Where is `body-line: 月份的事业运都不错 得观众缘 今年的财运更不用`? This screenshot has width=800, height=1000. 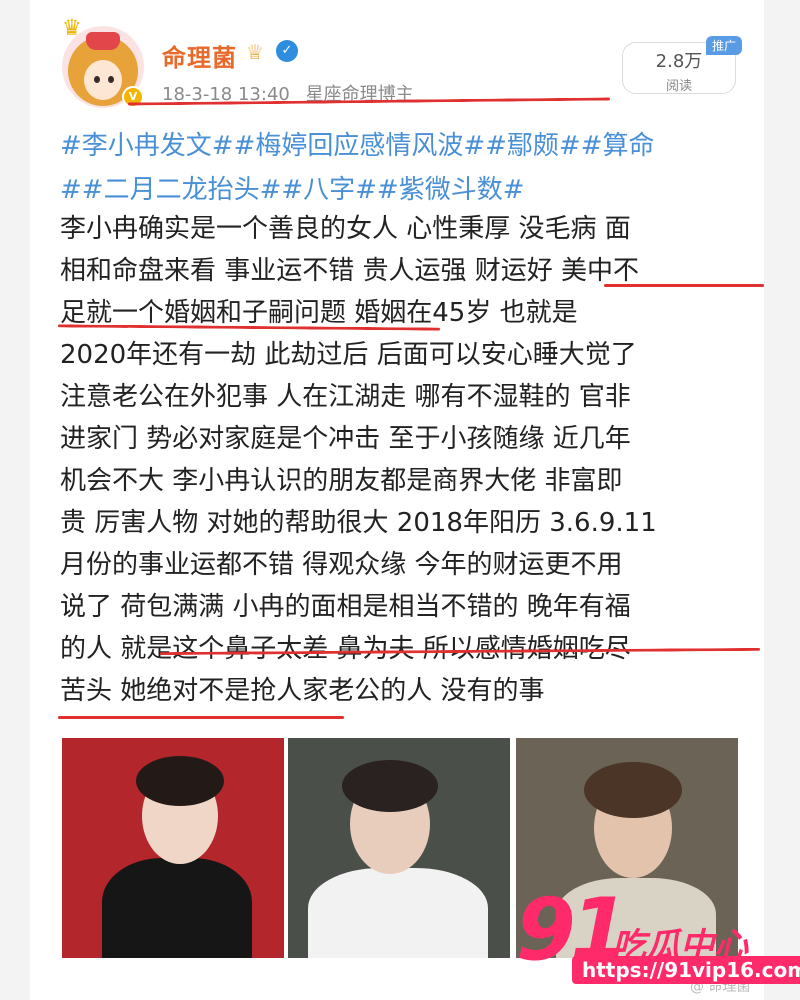
body-line: 月份的事业运都不错 得观众缘 今年的财运更不用 is located at coordinates (341, 565).